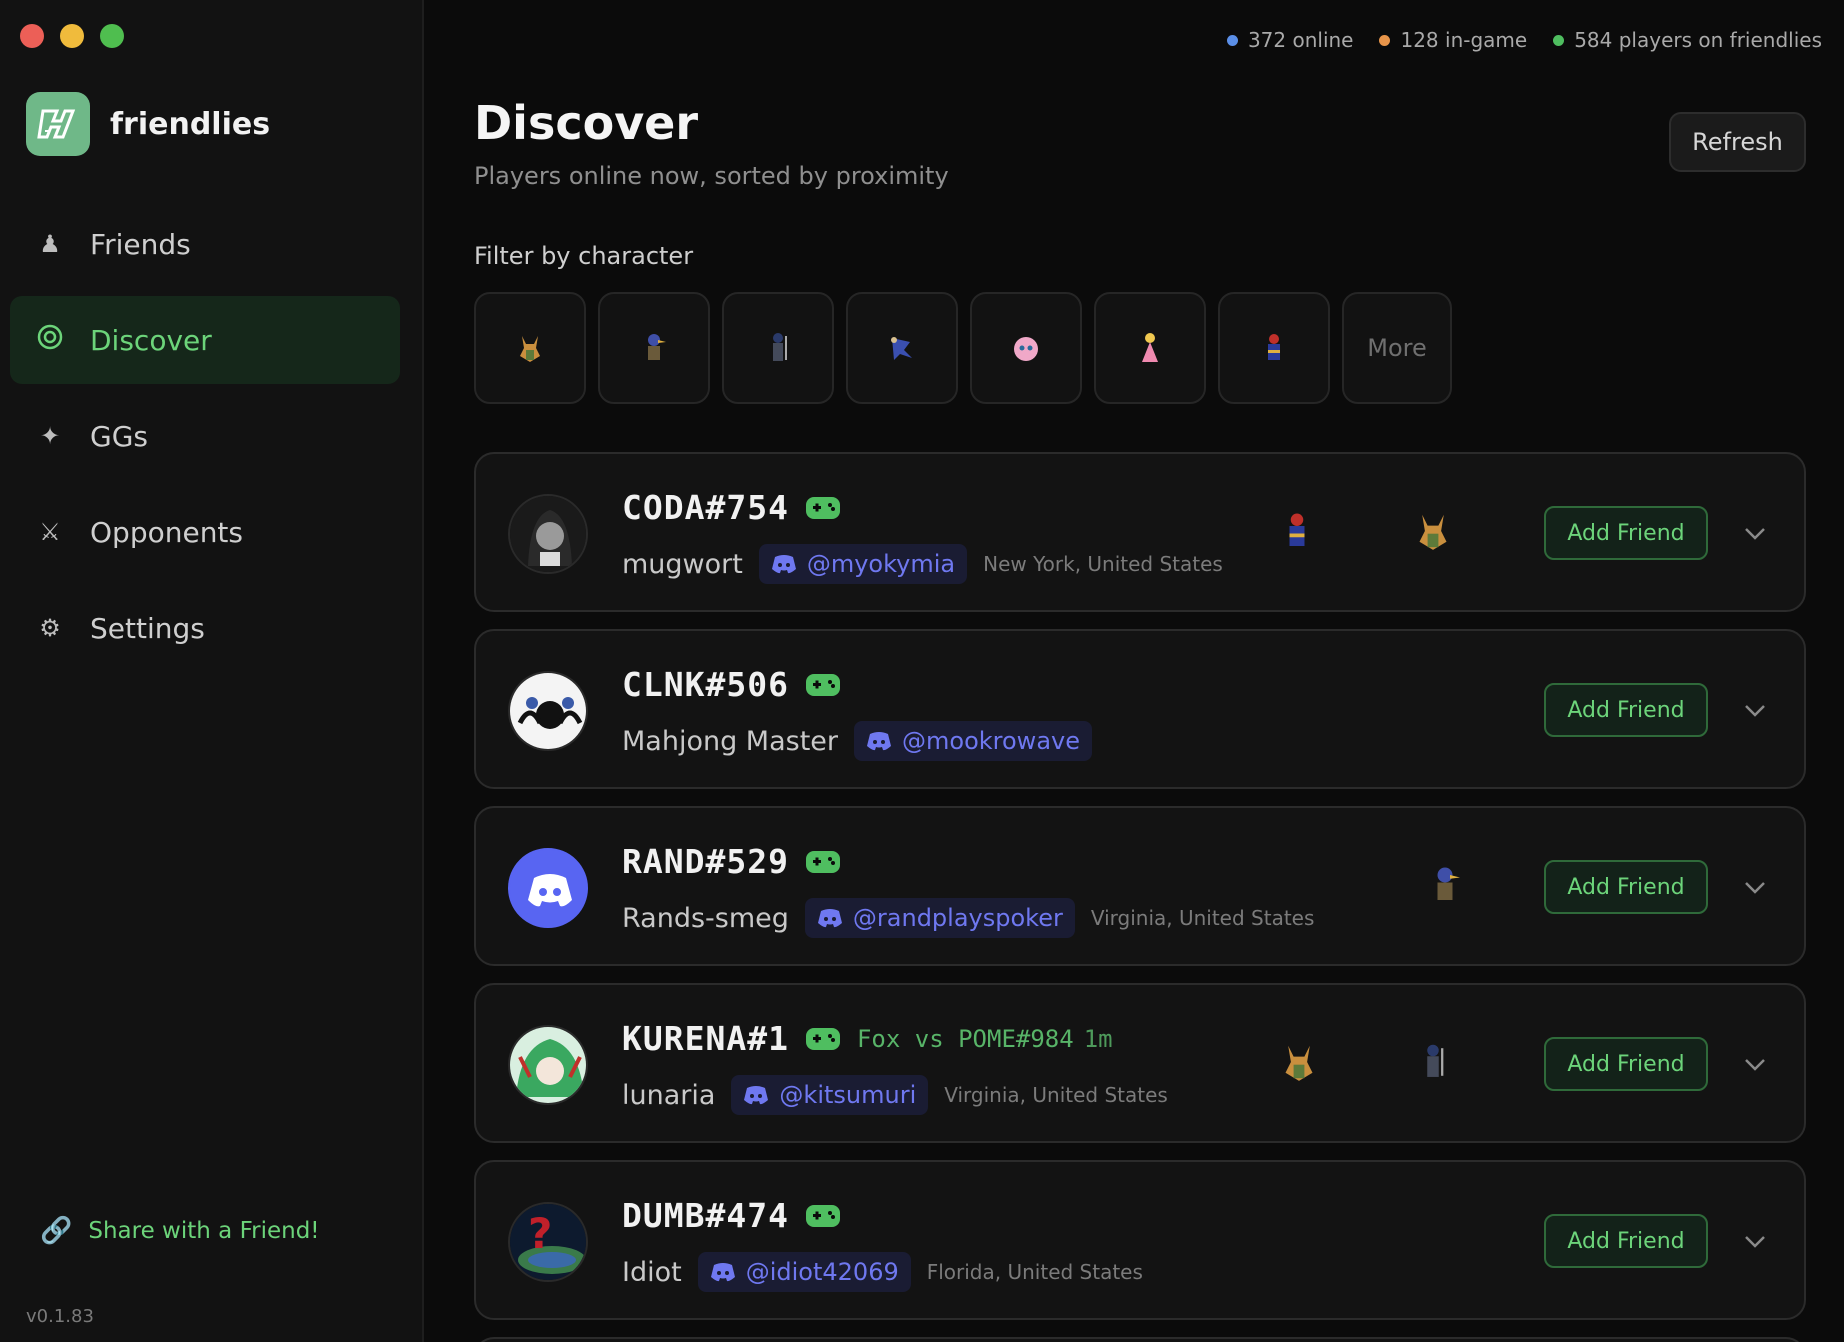  Describe the element at coordinates (148, 124) in the screenshot. I see `brand: friendlies` at that location.